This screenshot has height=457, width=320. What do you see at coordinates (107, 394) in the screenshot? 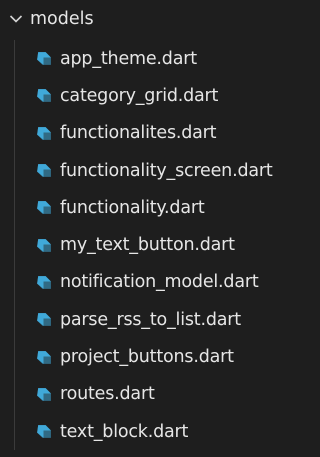
I see `file-label: routes.dart` at bounding box center [107, 394].